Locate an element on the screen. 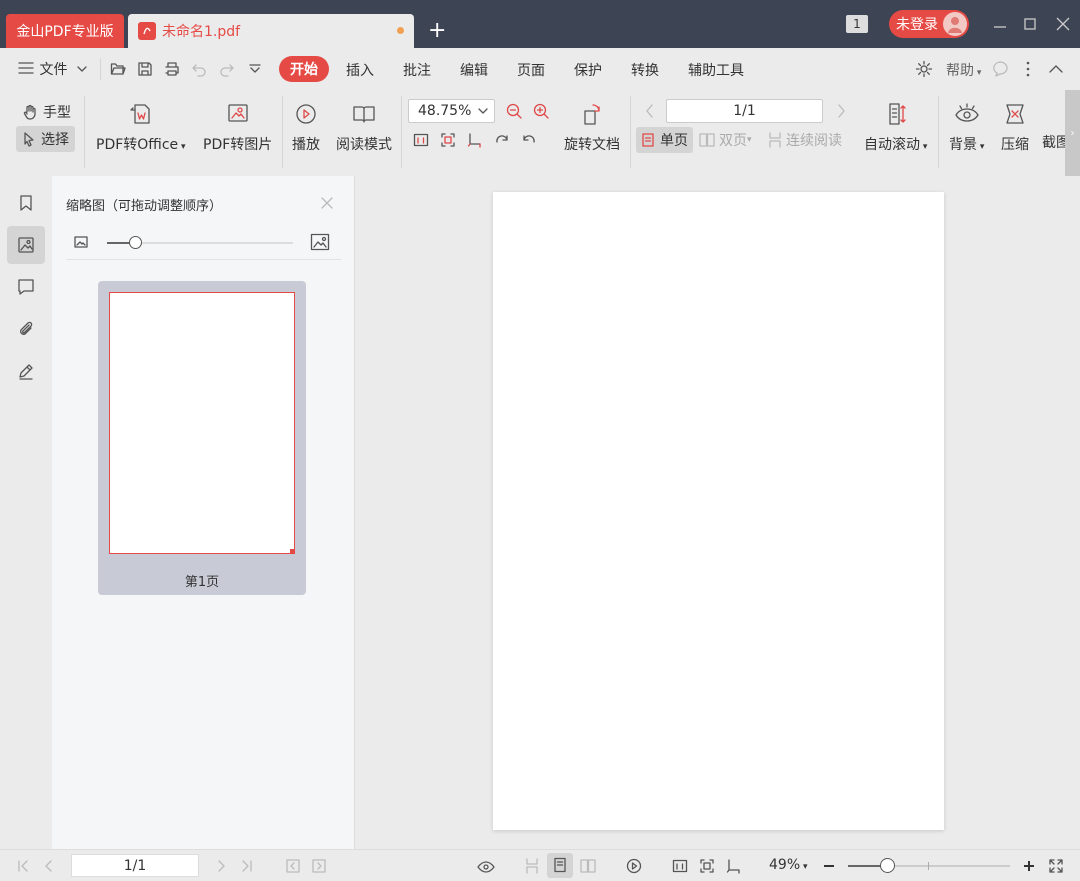 The width and height of the screenshot is (1080, 881). hand-tool-button: 手型 is located at coordinates (46, 112).